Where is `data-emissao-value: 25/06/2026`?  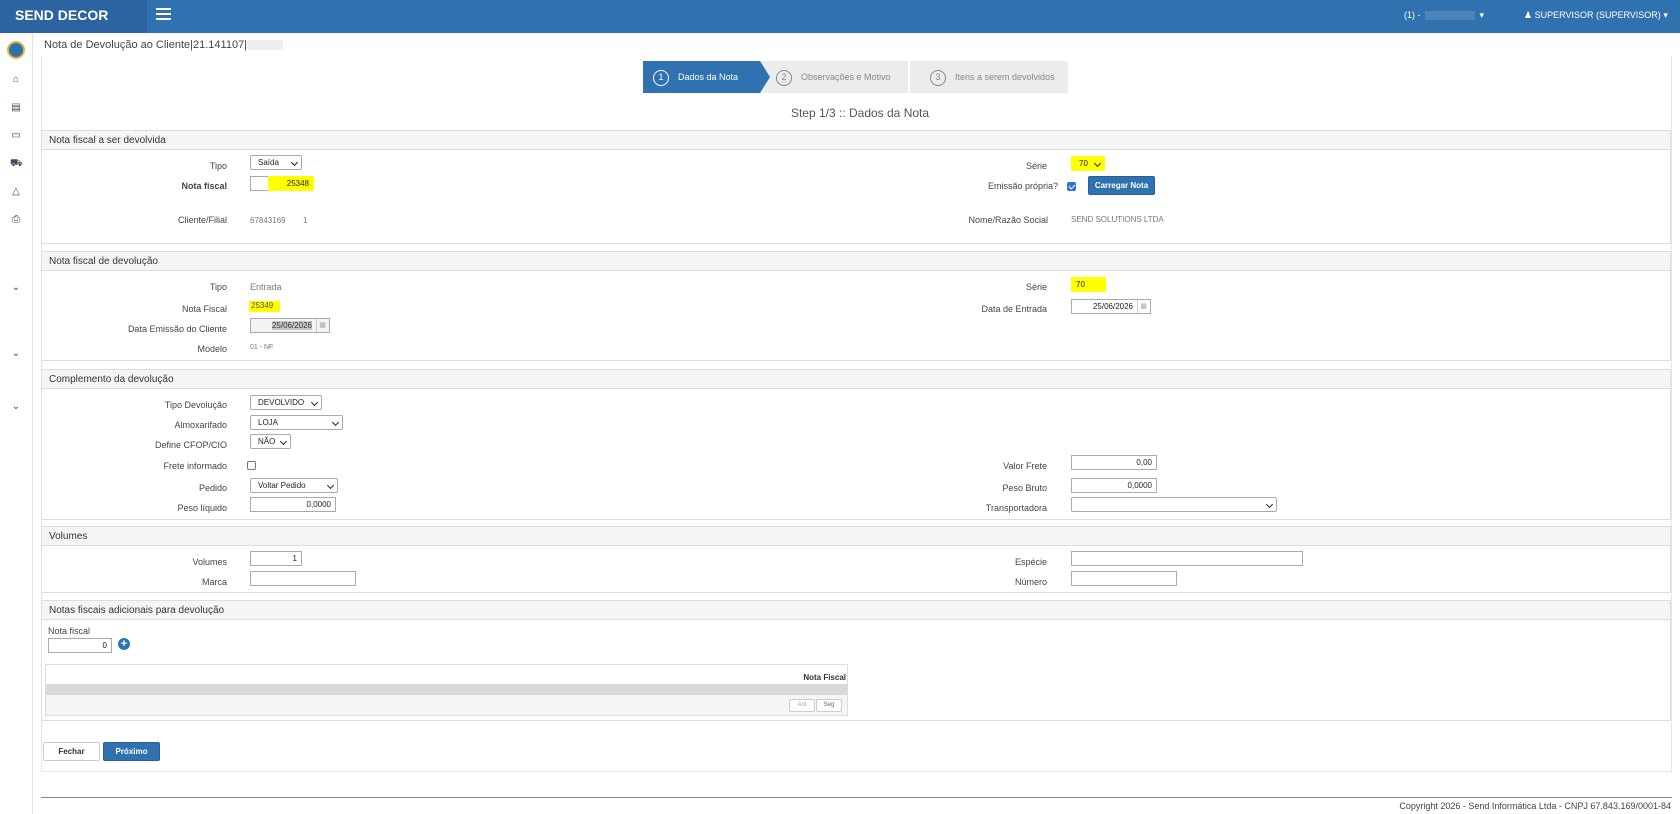 data-emissao-value: 25/06/2026 is located at coordinates (291, 325).